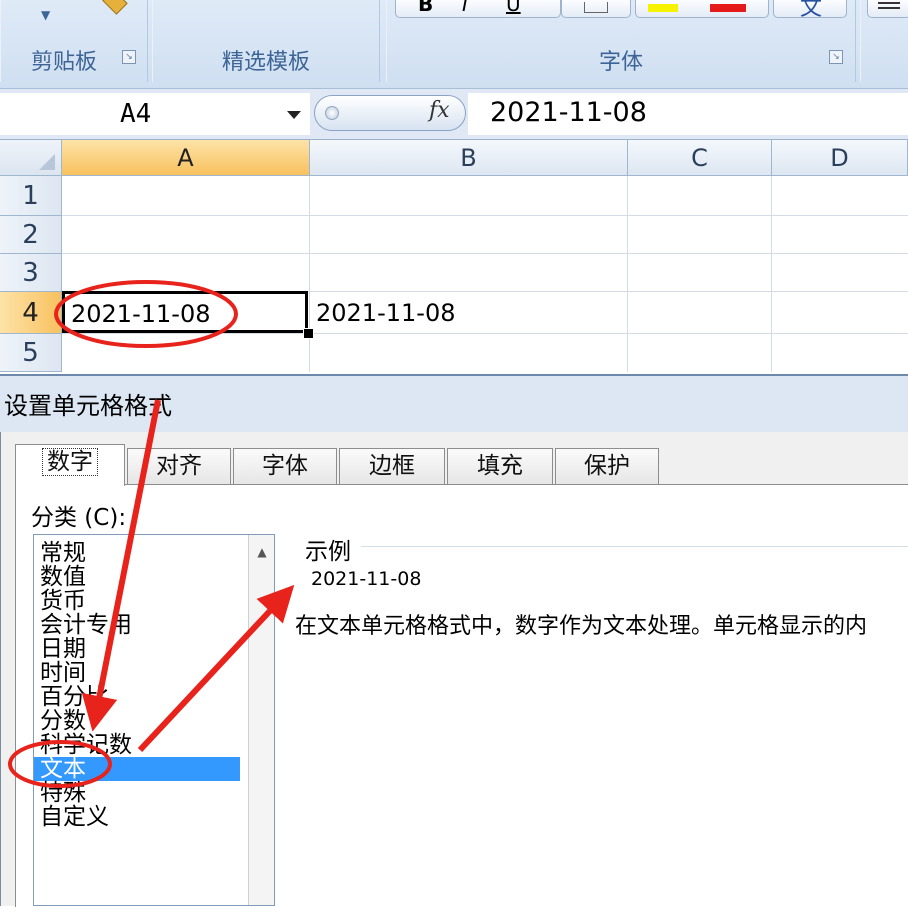 This screenshot has height=907, width=908. Describe the element at coordinates (454, 404) in the screenshot. I see `dialog-title-bar: 设置单元格格式` at that location.